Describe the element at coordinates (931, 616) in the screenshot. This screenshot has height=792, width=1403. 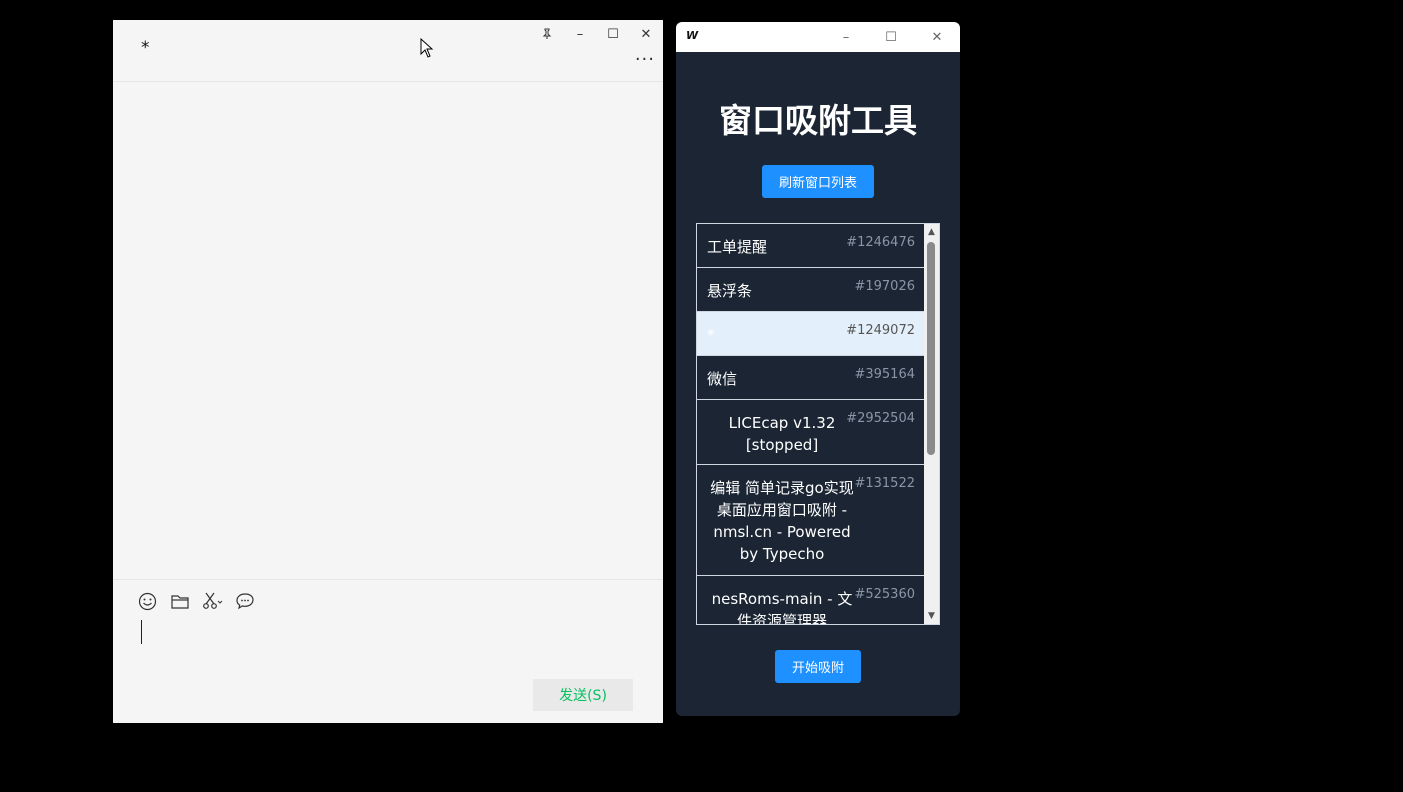
I see `scroll-down-arrow-icon: ▼` at that location.